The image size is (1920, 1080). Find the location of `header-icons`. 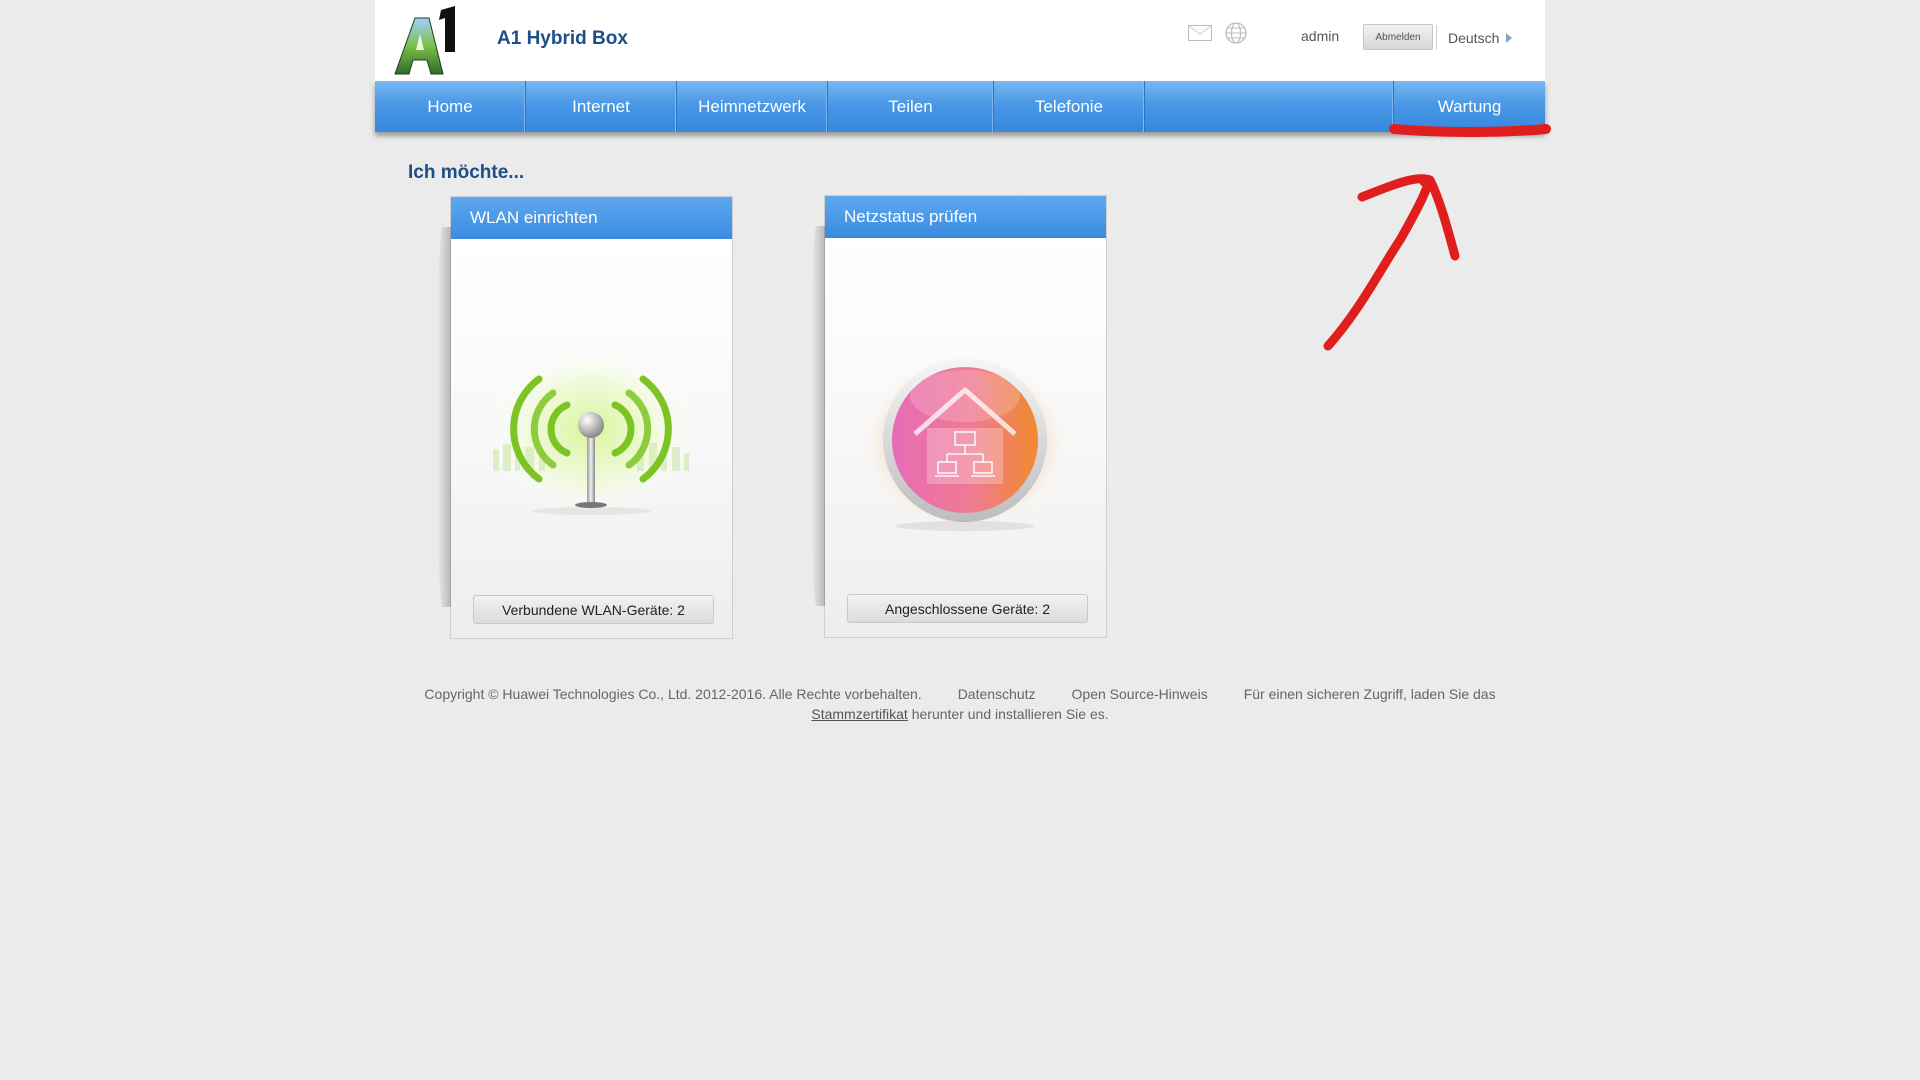

header-icons is located at coordinates (1218, 33).